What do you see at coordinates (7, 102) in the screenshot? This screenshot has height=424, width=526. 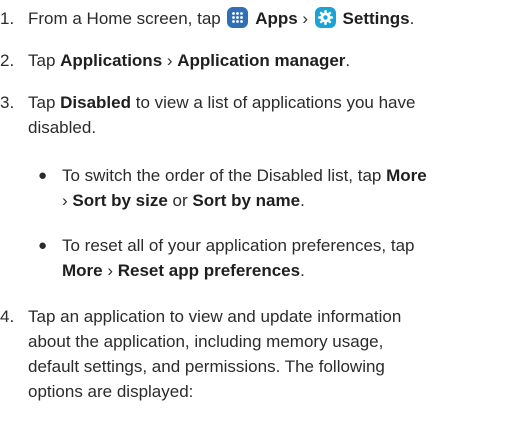 I see `step-number: 3.` at bounding box center [7, 102].